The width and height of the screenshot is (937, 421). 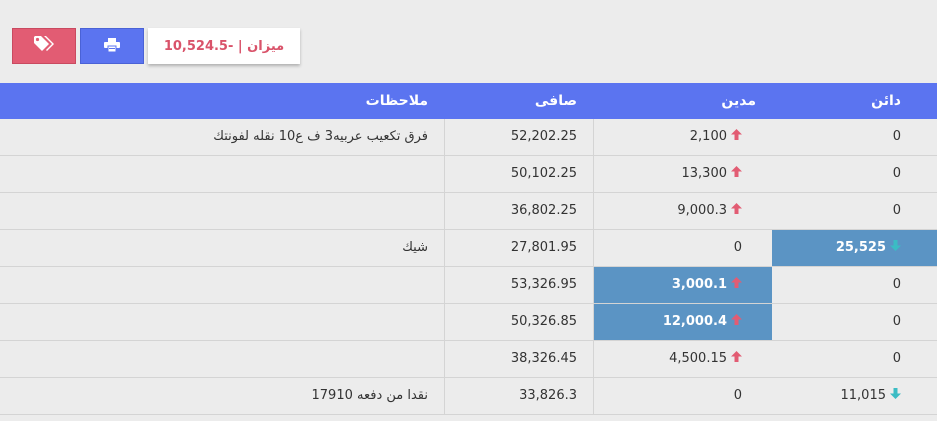 I want to click on table-row: شيك 27,801.95 0 25,525, so click(x=468, y=248).